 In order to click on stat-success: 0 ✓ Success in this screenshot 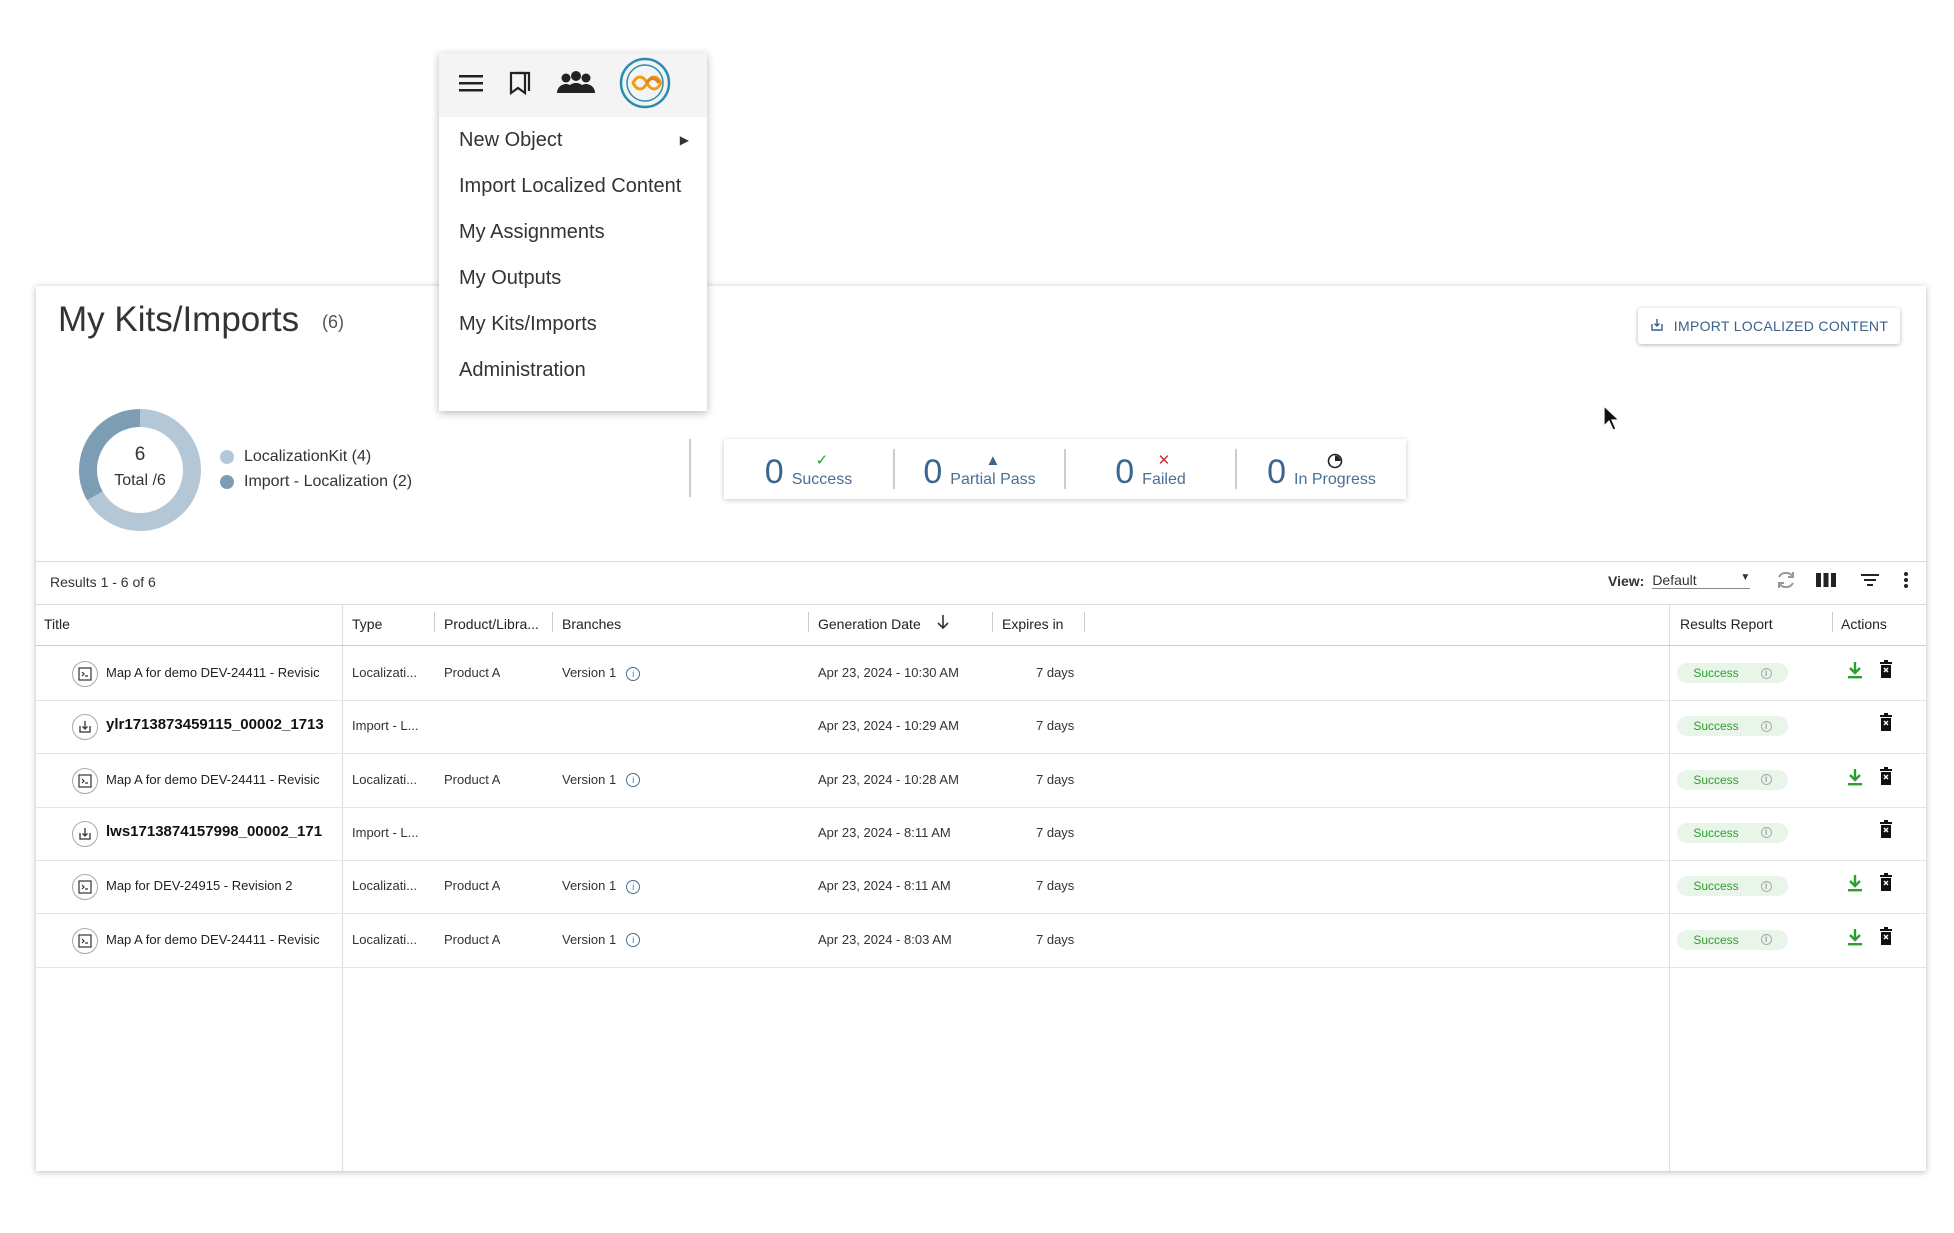, I will do `click(809, 469)`.